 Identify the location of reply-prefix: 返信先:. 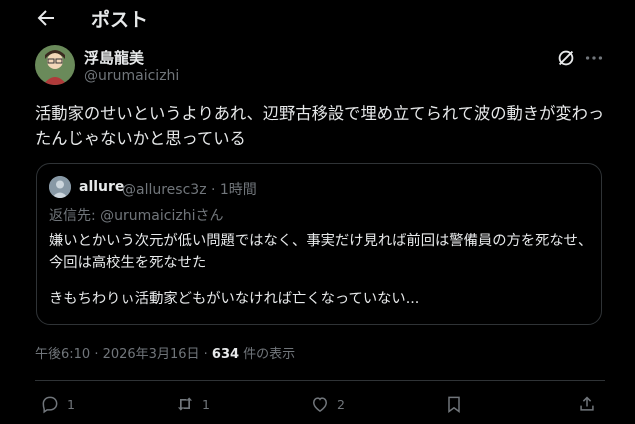
(75, 216).